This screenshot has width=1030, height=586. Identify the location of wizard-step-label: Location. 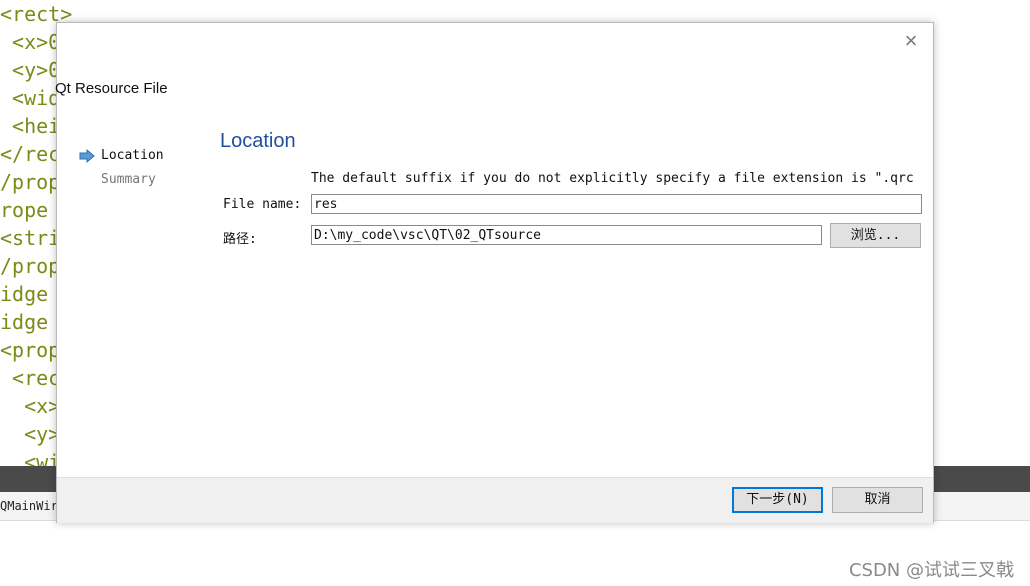
(132, 155).